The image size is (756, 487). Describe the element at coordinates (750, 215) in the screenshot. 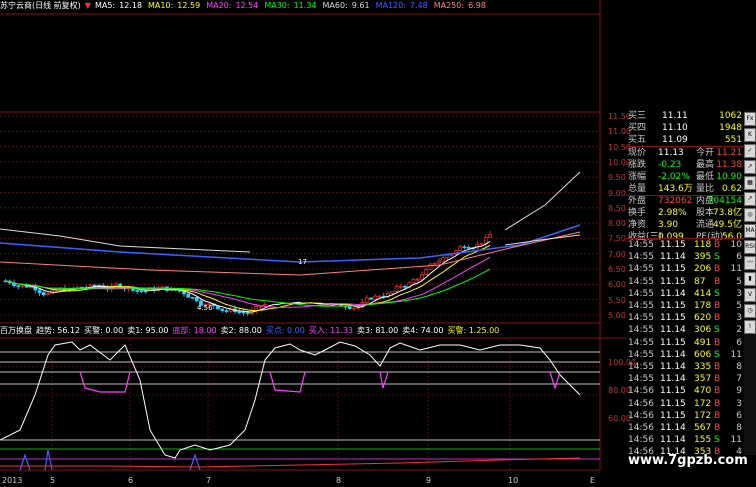

I see `zoom-icon: ◎` at that location.